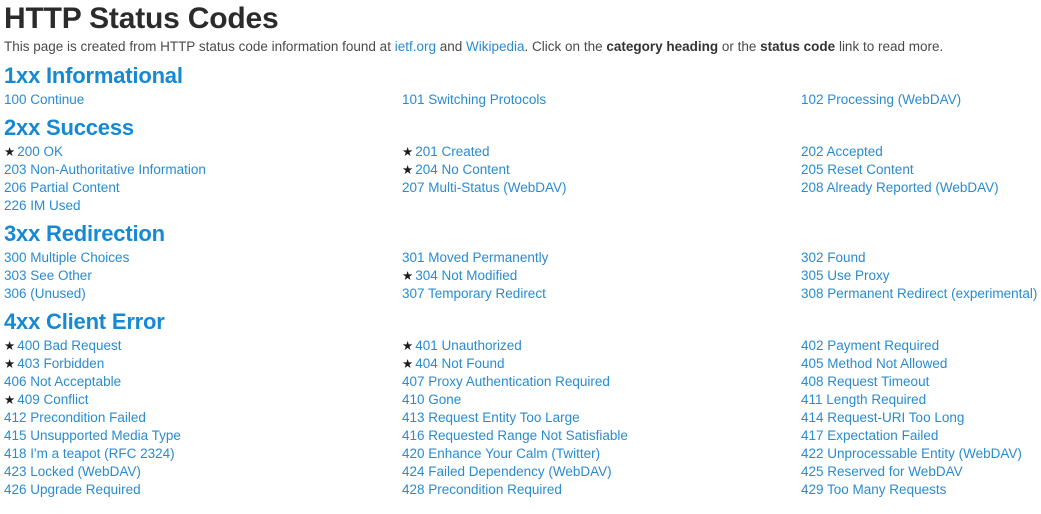 The height and width of the screenshot is (514, 1041). I want to click on code-cell: 303 See Other, so click(203, 276).